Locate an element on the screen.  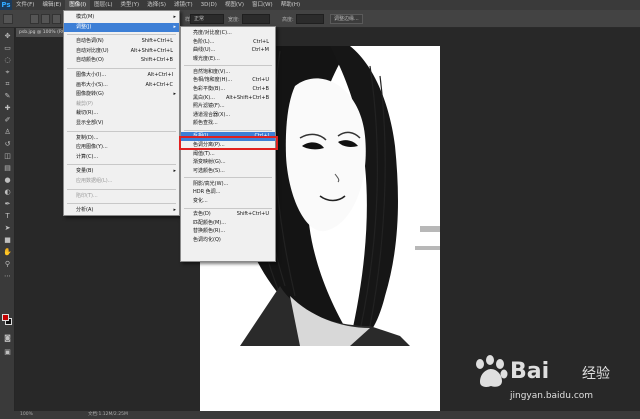
zoom-tool-icon: ⚲ is located at coordinates (7, 264).